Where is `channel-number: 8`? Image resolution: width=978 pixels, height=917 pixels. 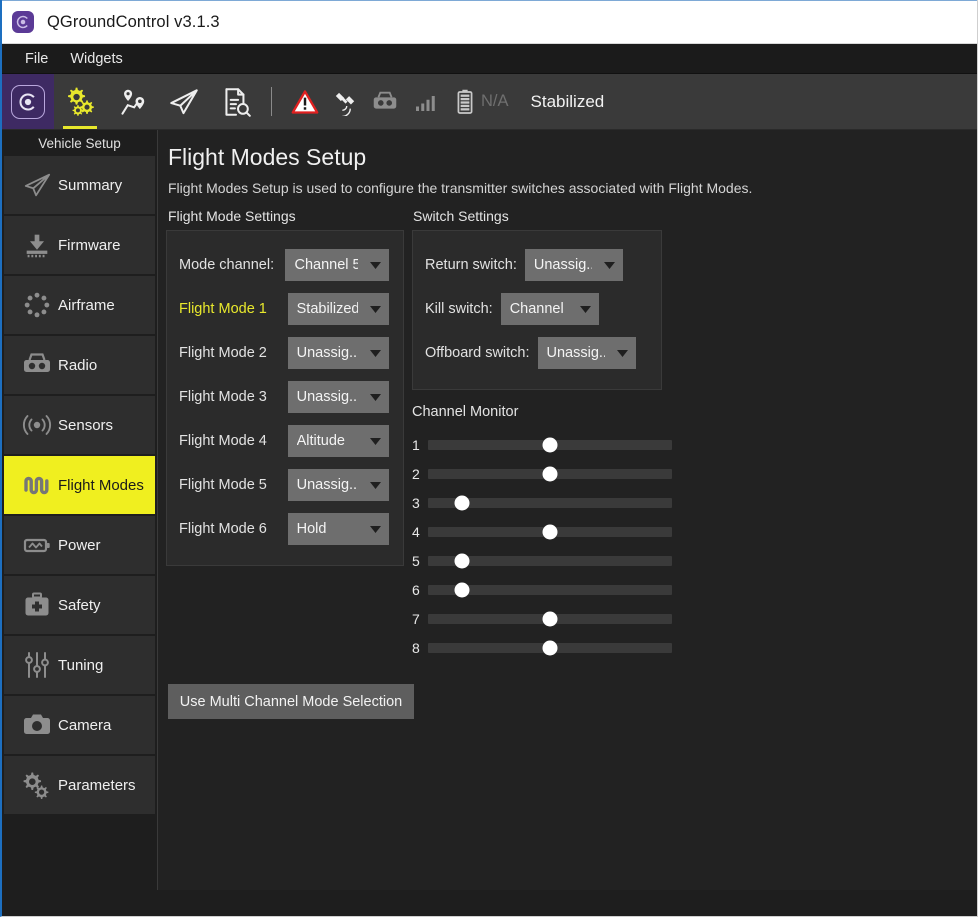 channel-number: 8 is located at coordinates (416, 647).